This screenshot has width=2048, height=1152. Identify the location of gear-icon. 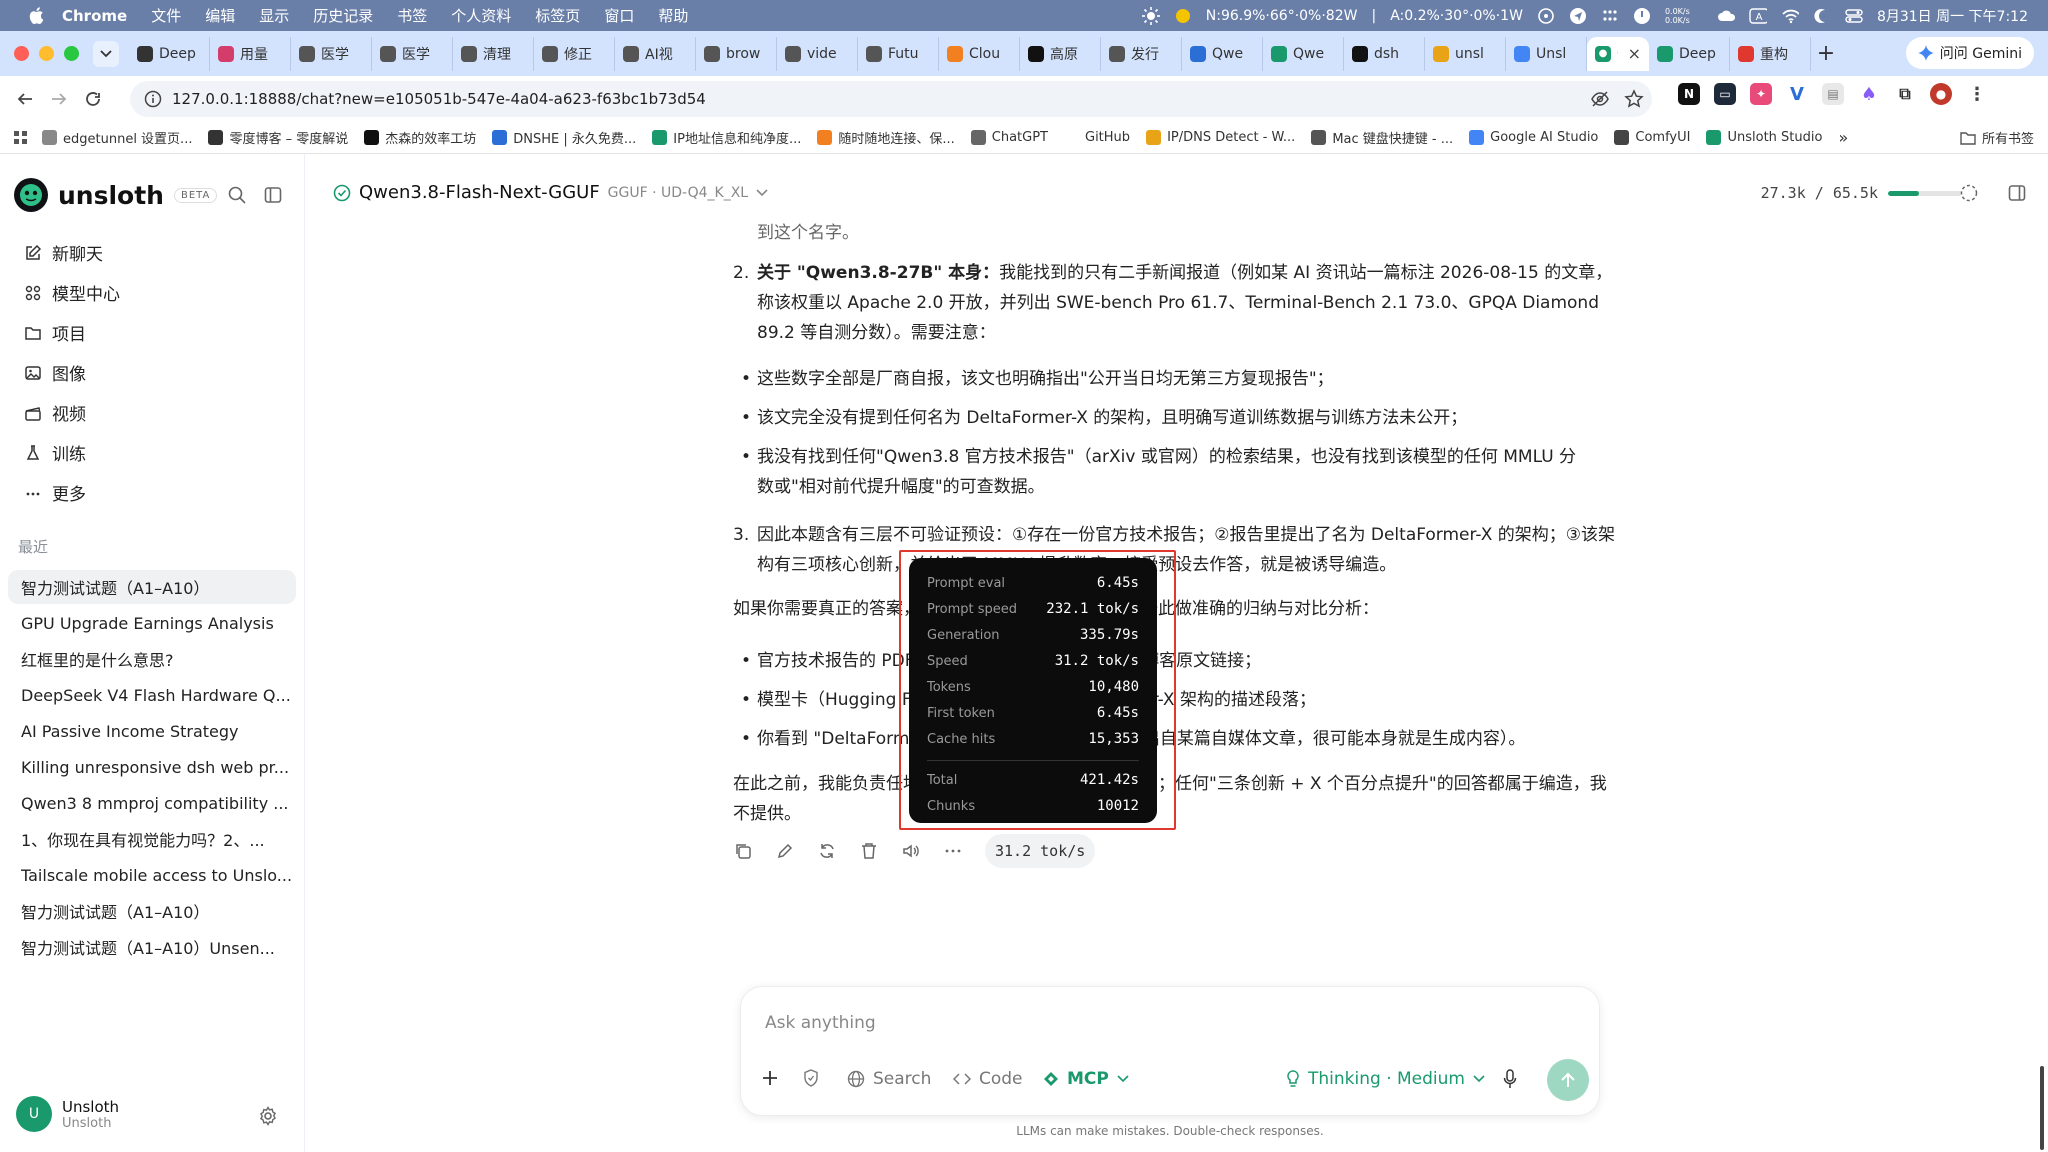
(268, 1116).